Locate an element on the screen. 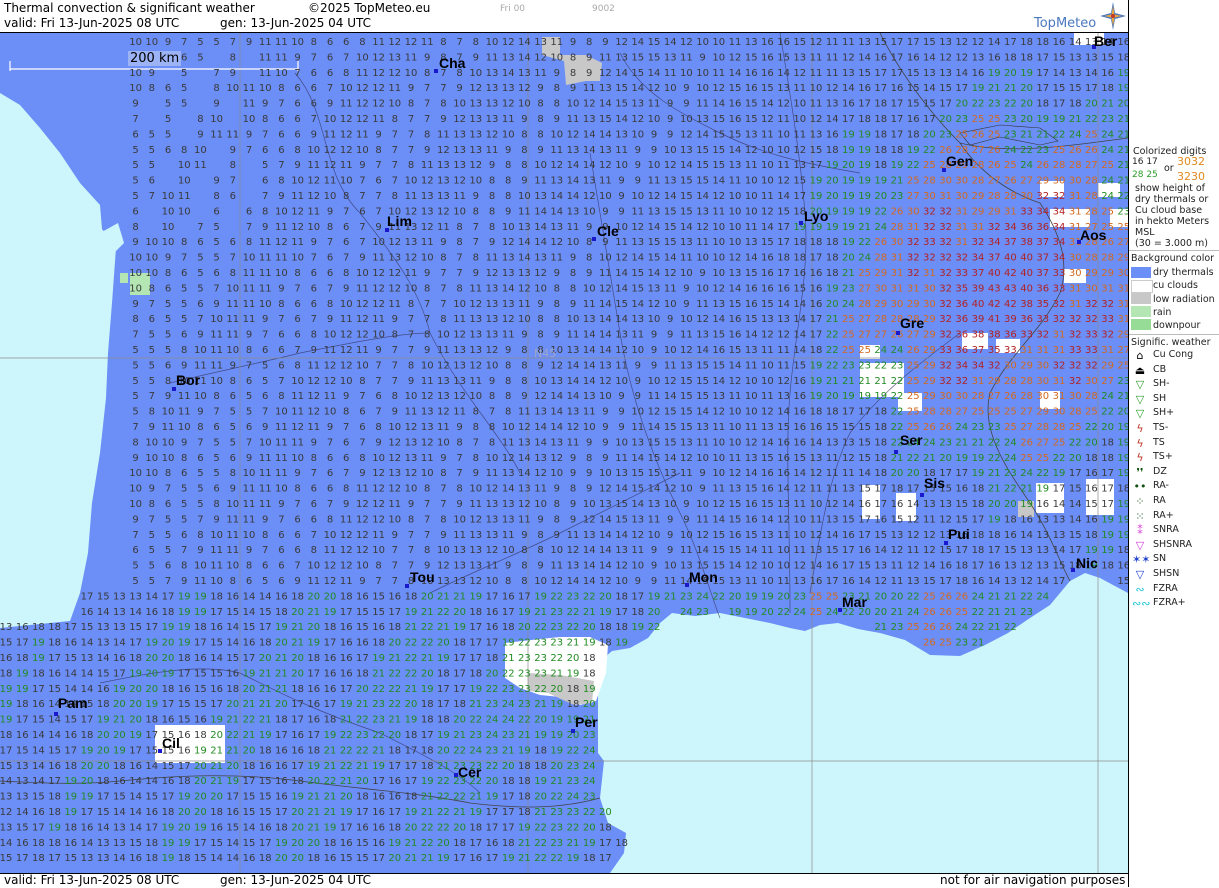 The width and height of the screenshot is (1219, 888). city-gen: Gen is located at coordinates (959, 161).